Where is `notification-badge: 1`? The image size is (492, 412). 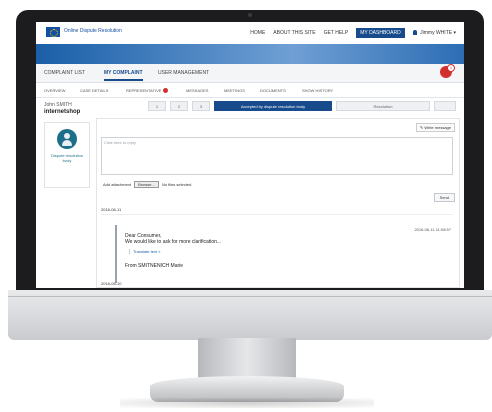 notification-badge: 1 is located at coordinates (451, 68).